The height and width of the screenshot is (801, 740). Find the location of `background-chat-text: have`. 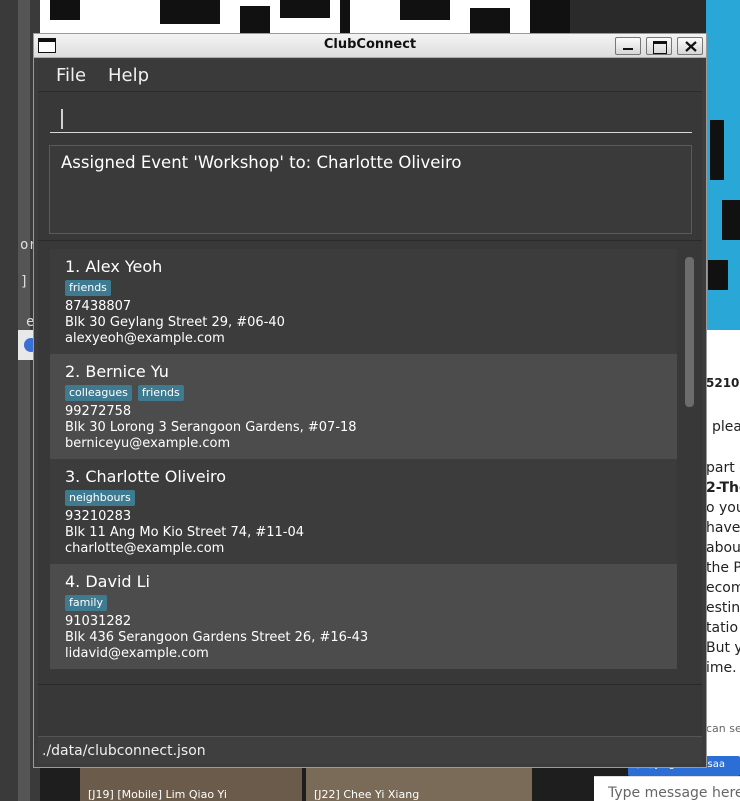

background-chat-text: have is located at coordinates (723, 528).